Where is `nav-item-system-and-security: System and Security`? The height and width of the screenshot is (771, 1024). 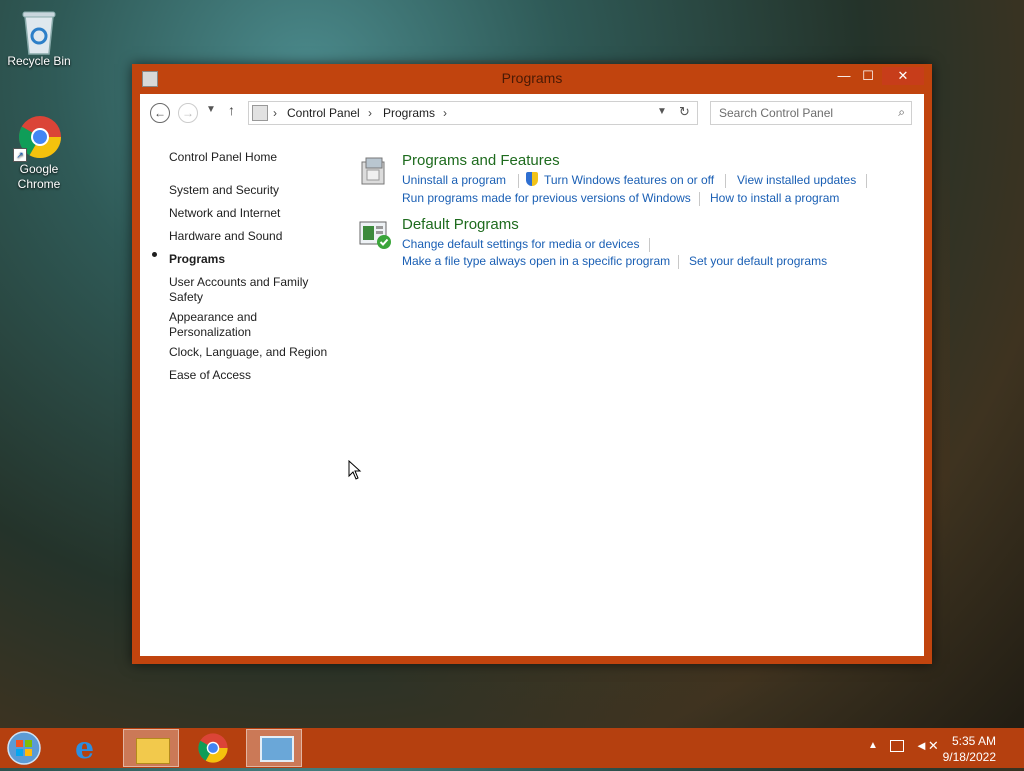 nav-item-system-and-security: System and Security is located at coordinates (249, 190).